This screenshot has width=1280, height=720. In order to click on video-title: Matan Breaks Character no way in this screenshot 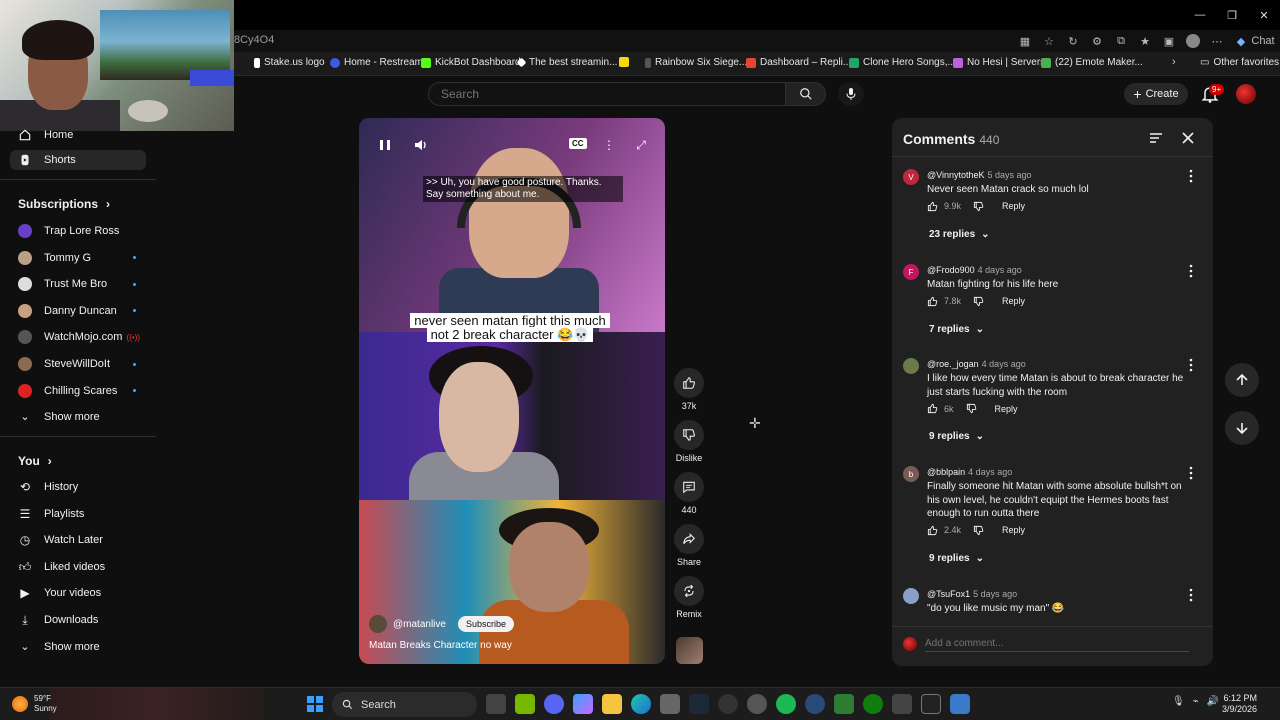, I will do `click(440, 645)`.